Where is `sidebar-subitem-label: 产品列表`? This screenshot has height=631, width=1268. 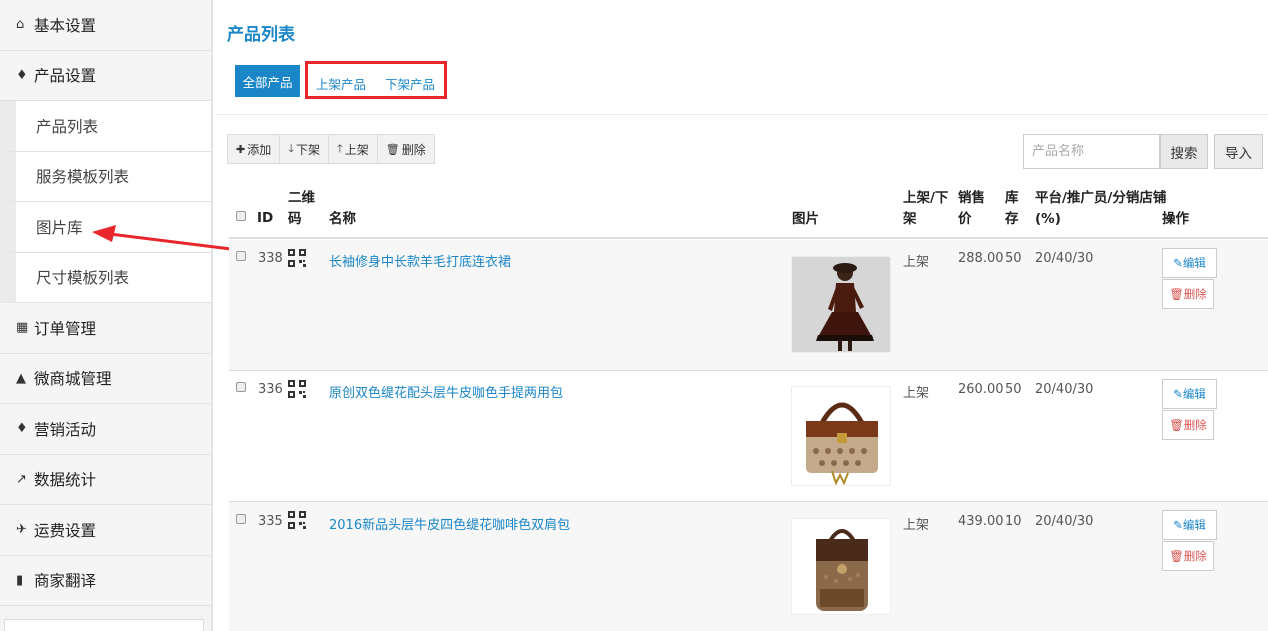 sidebar-subitem-label: 产品列表 is located at coordinates (67, 126).